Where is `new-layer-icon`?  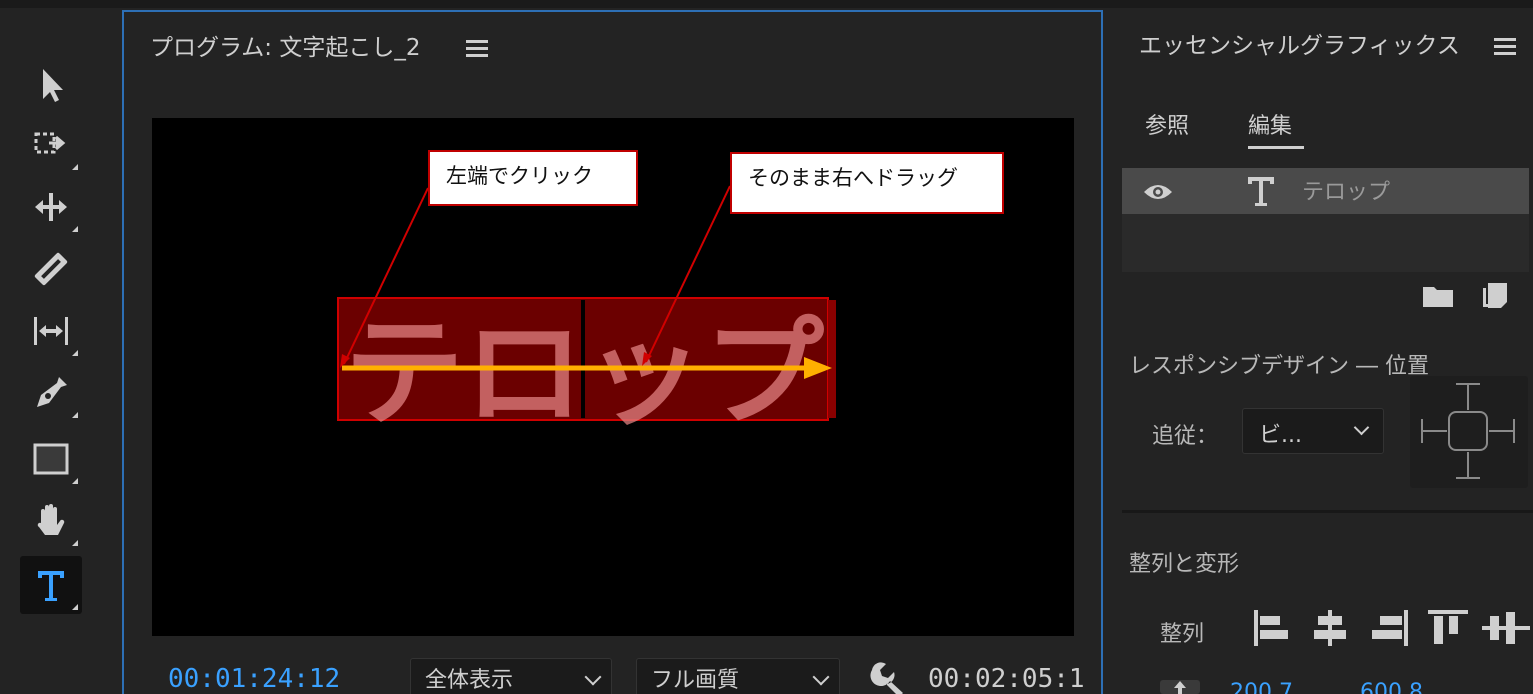 new-layer-icon is located at coordinates (1495, 295).